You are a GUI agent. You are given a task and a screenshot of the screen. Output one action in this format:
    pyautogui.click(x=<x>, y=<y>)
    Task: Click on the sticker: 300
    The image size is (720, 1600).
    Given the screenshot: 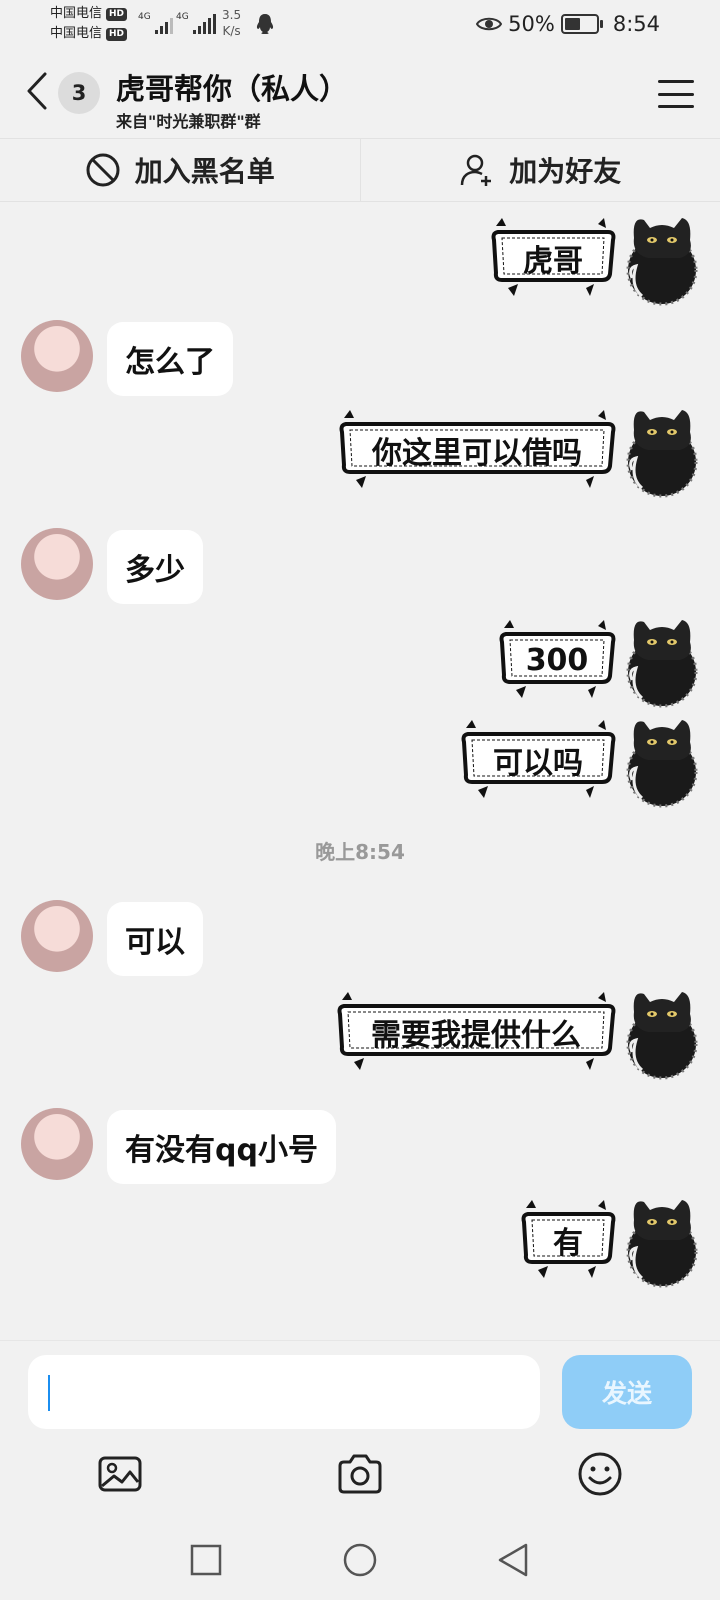 What is the action you would take?
    pyautogui.click(x=557, y=660)
    